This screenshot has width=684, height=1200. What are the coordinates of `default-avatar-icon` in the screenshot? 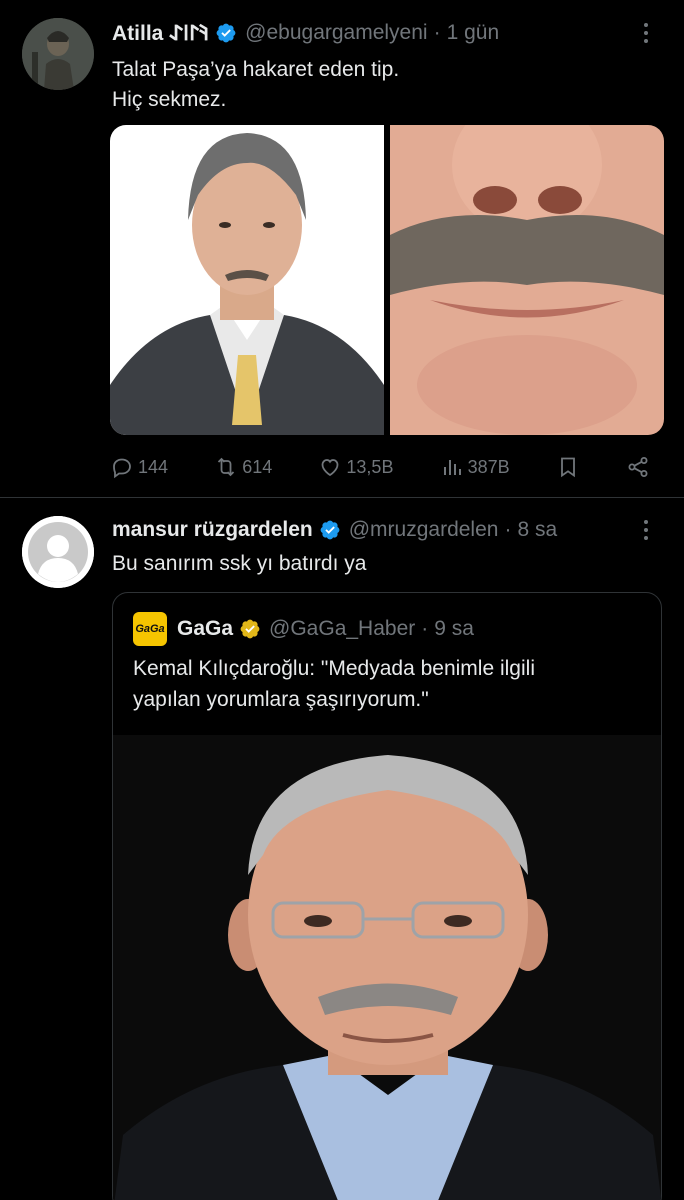 It's located at (58, 552).